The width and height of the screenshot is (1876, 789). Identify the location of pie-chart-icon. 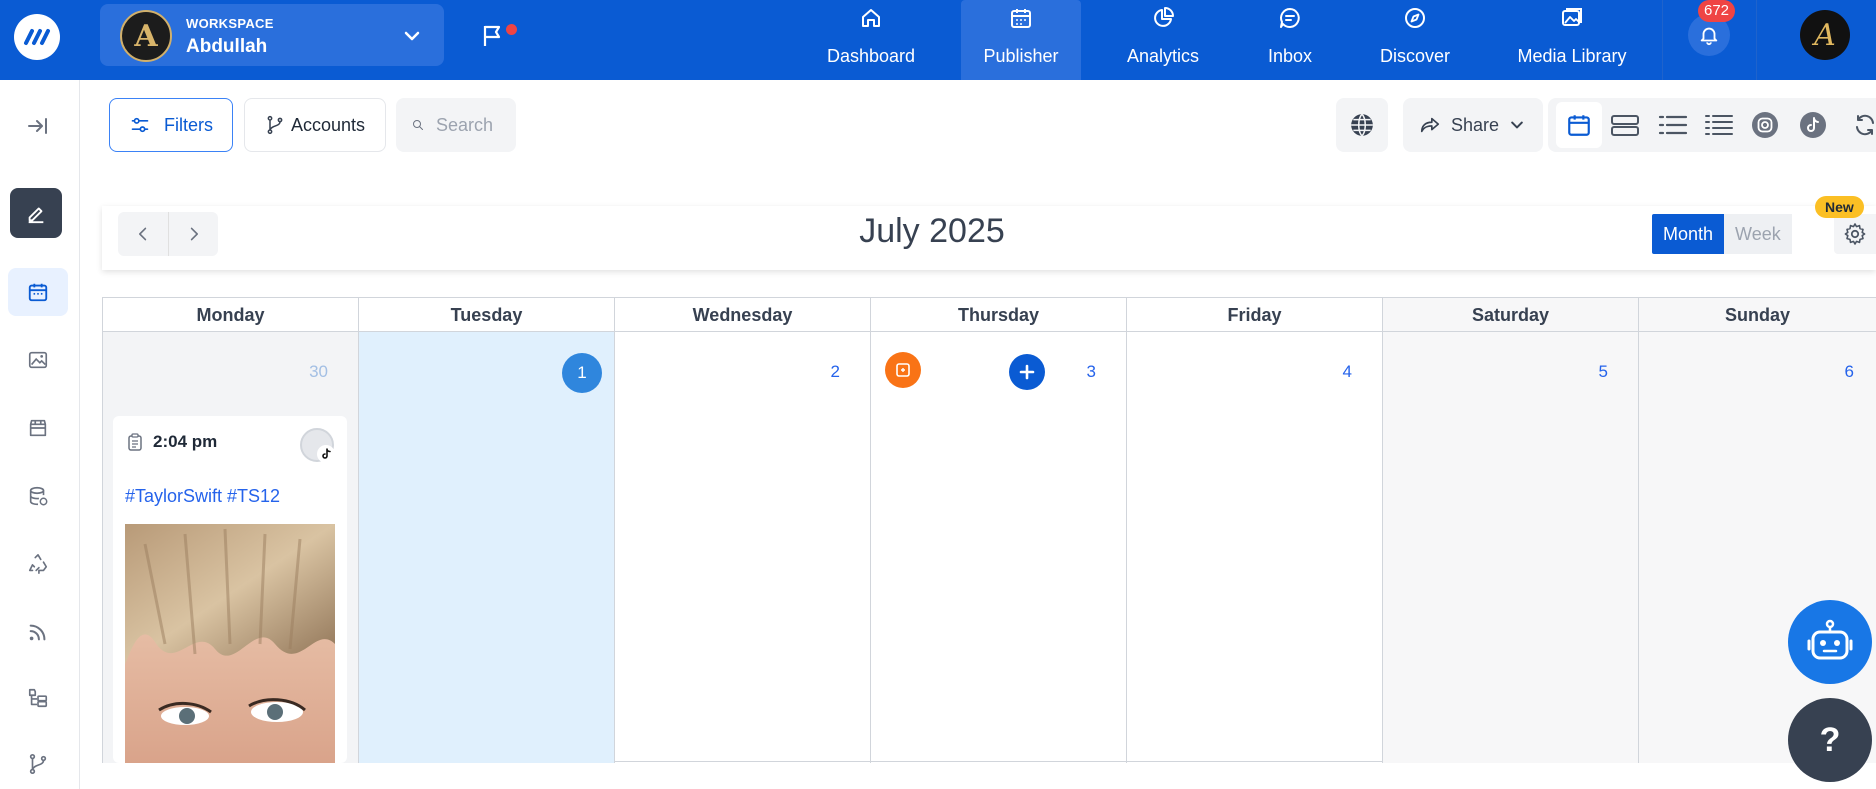
(1164, 17).